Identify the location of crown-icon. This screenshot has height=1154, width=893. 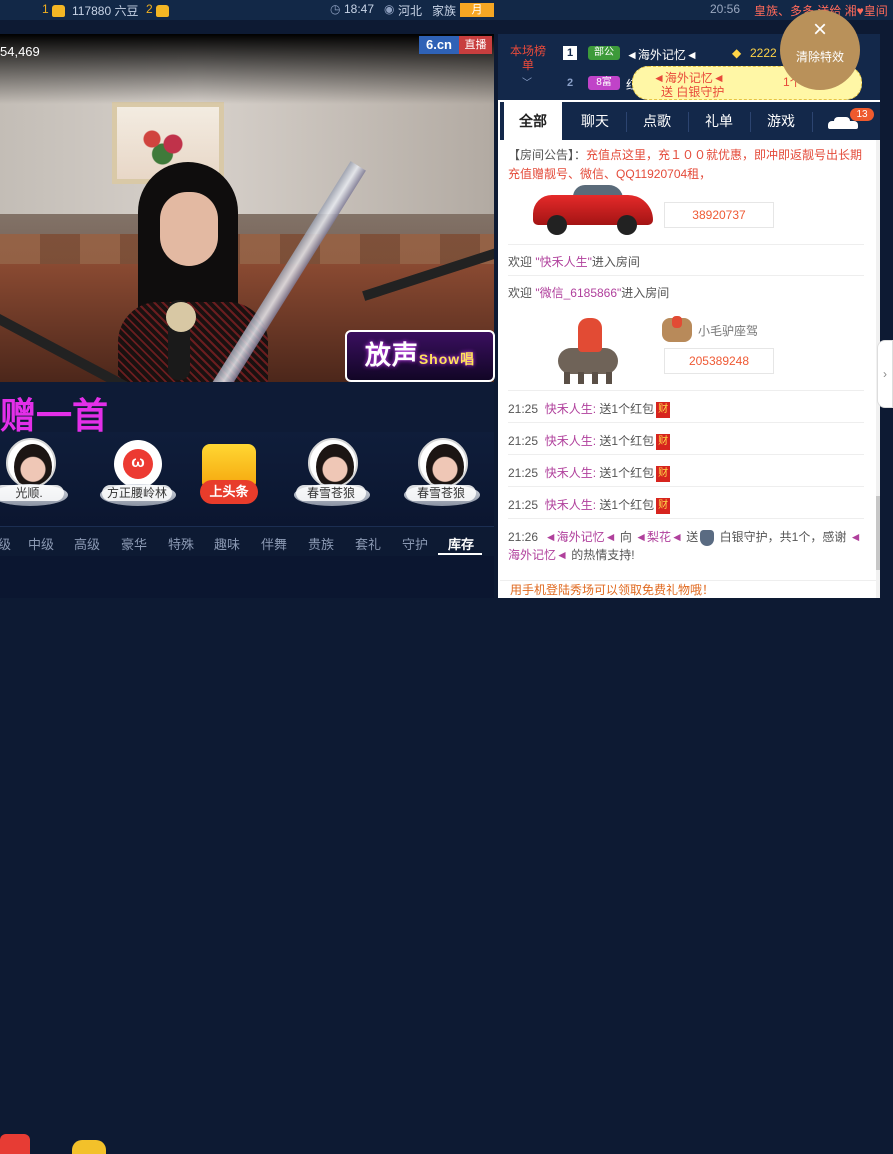
(58, 10).